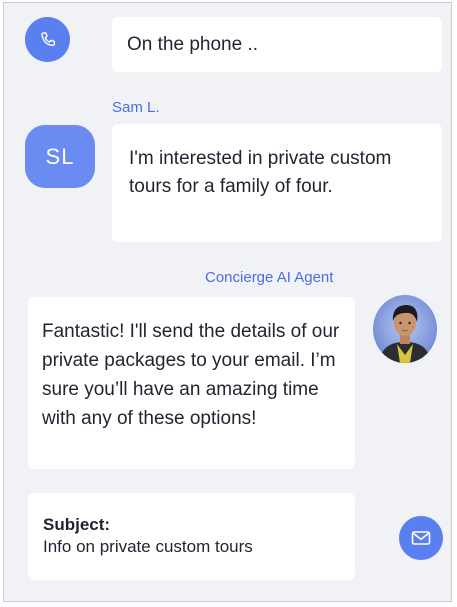 The height and width of the screenshot is (607, 457). What do you see at coordinates (77, 524) in the screenshot?
I see `email-subject-label: Subject:` at bounding box center [77, 524].